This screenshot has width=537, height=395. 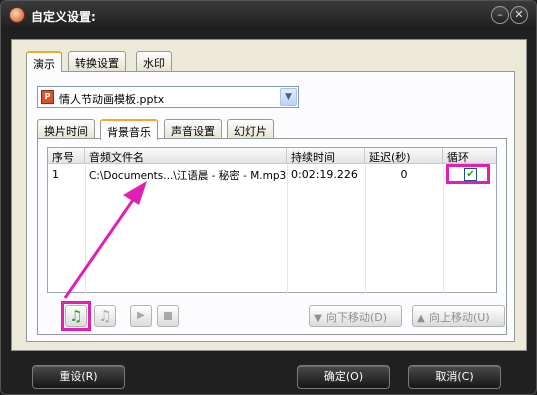 I want to click on tab-sound-settings: 声音设置, so click(x=193, y=129).